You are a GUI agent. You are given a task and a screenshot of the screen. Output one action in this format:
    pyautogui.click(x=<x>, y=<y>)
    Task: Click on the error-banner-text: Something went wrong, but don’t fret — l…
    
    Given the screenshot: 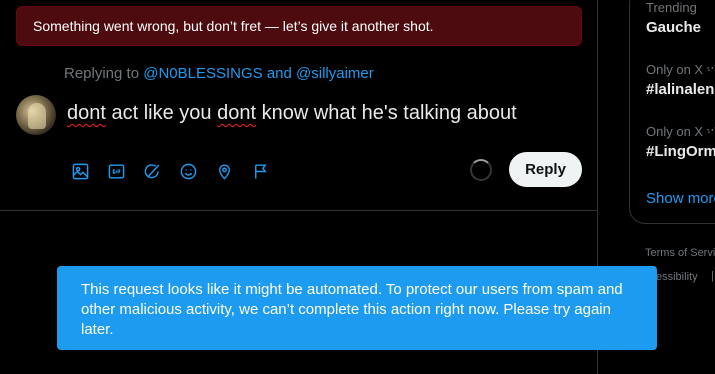 What is the action you would take?
    pyautogui.click(x=233, y=26)
    